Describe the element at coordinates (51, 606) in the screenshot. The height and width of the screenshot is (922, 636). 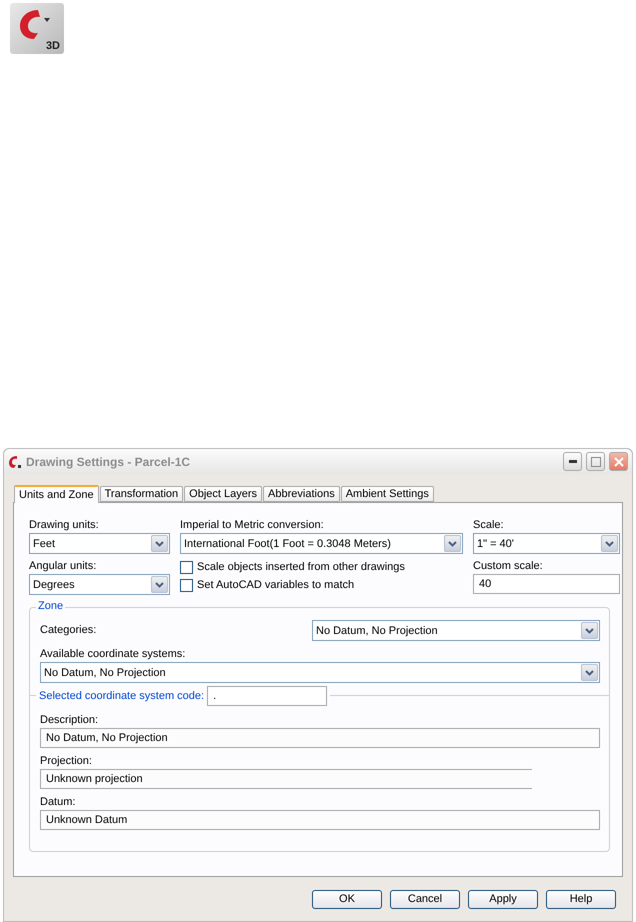
I see `group-title: Zone` at that location.